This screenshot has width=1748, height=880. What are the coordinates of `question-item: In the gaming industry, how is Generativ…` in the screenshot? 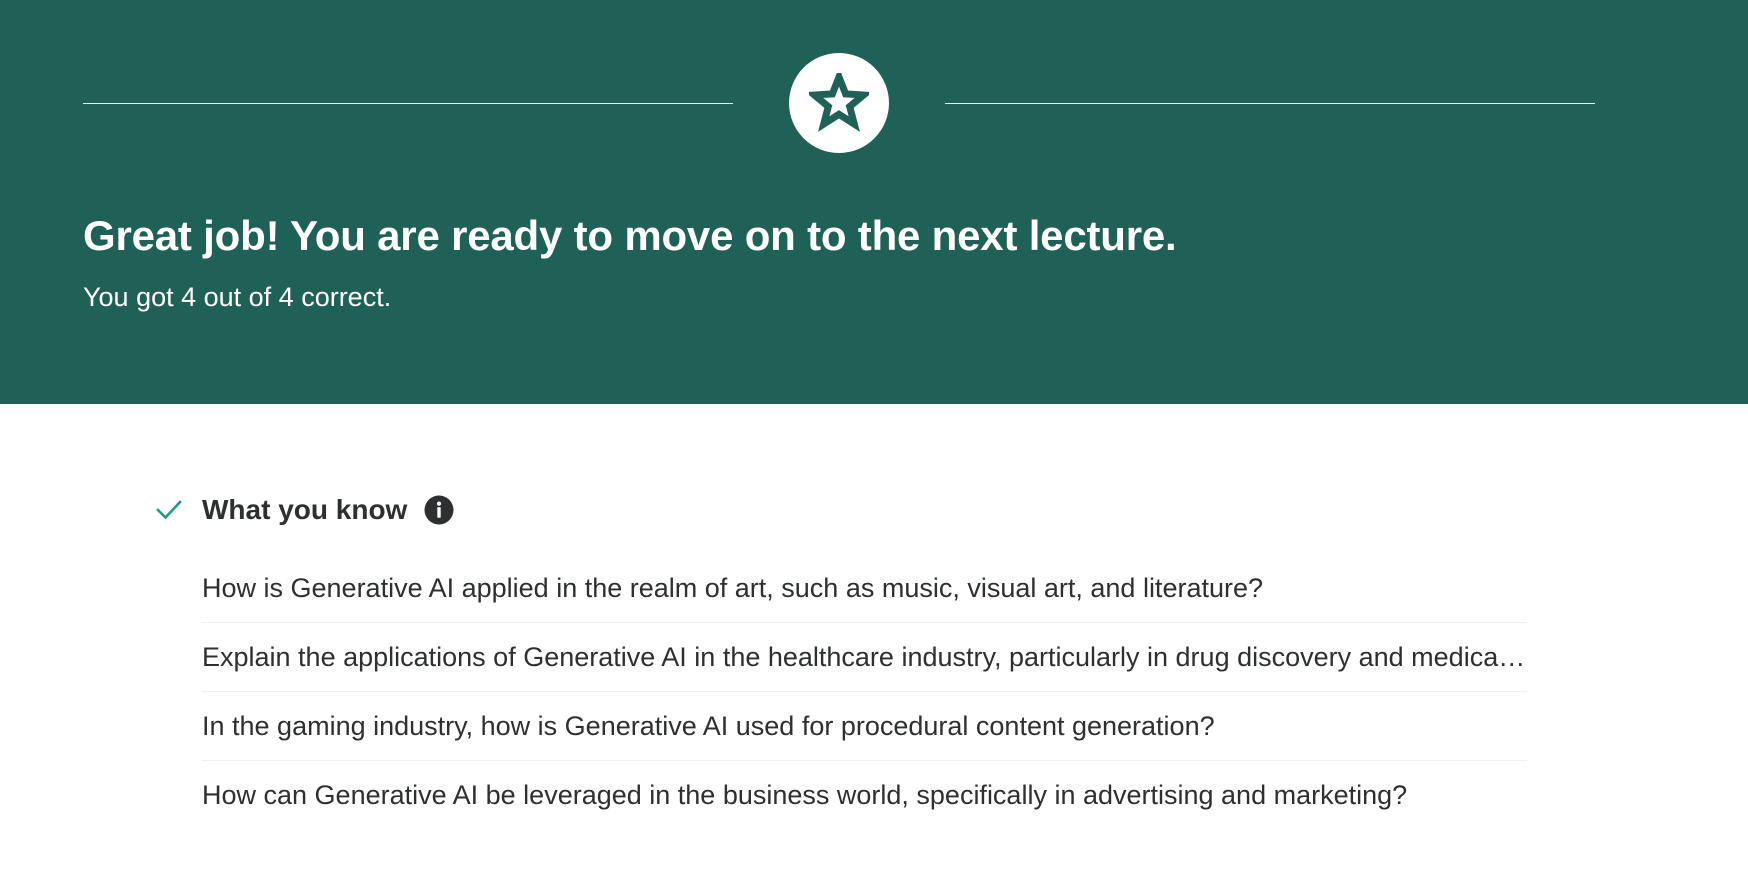 It's located at (864, 726).